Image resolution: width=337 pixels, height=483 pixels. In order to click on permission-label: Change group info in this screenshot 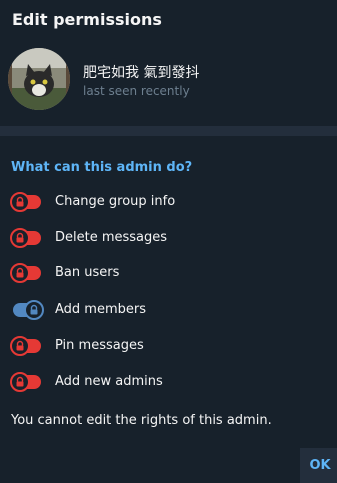, I will do `click(115, 201)`.